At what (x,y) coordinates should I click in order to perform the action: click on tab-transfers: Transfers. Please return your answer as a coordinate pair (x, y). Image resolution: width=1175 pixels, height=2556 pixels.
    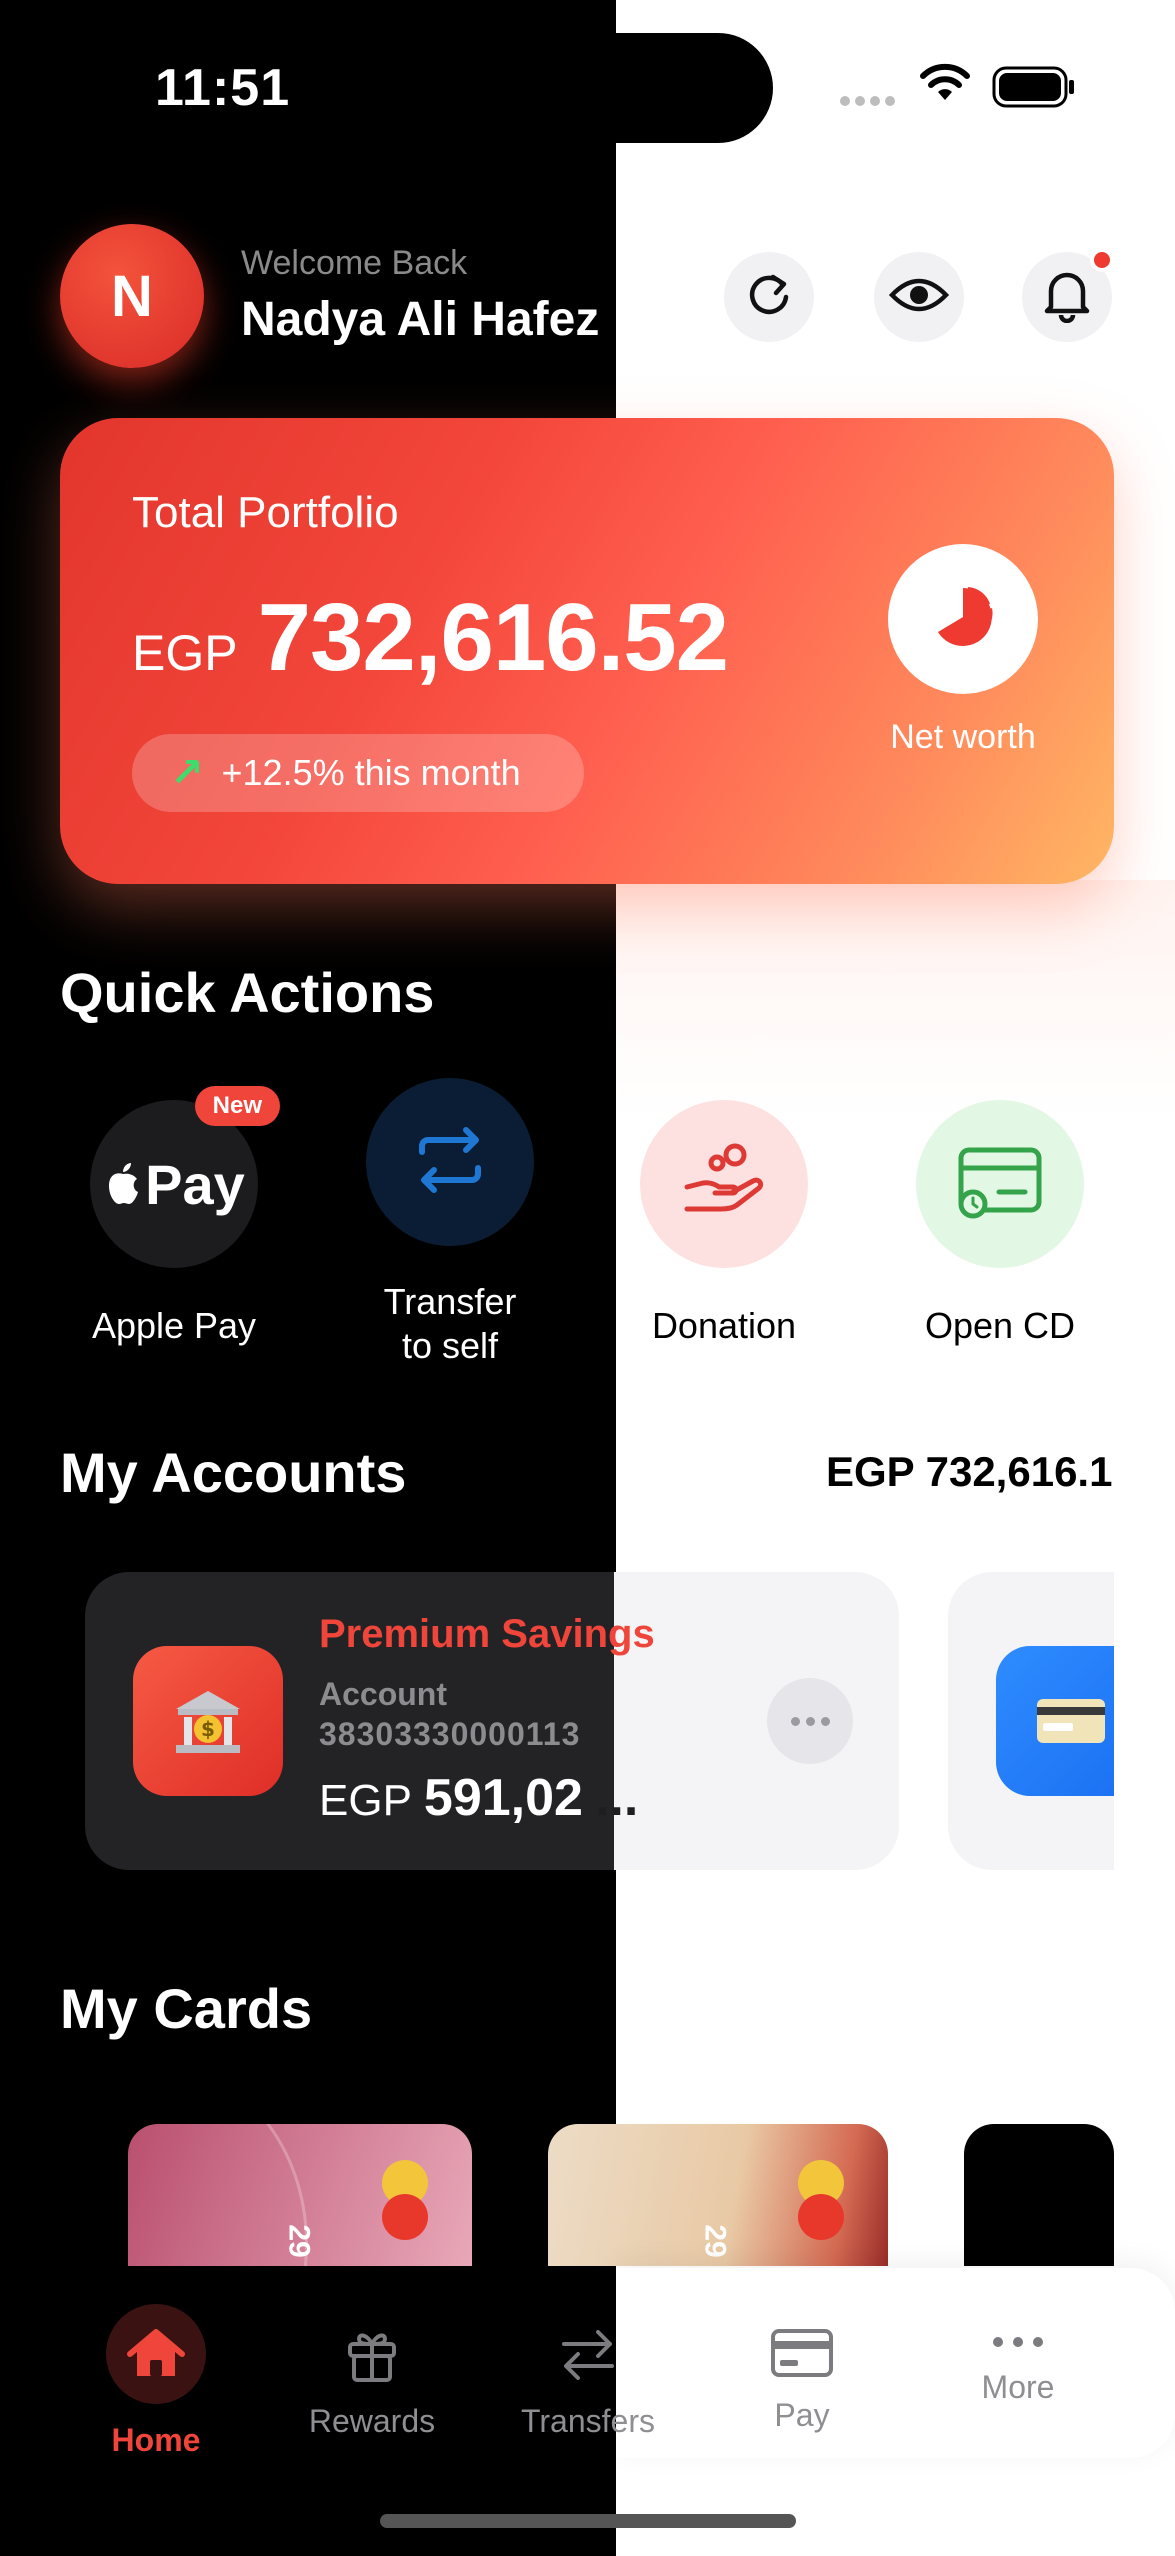
    Looking at the image, I should click on (588, 2382).